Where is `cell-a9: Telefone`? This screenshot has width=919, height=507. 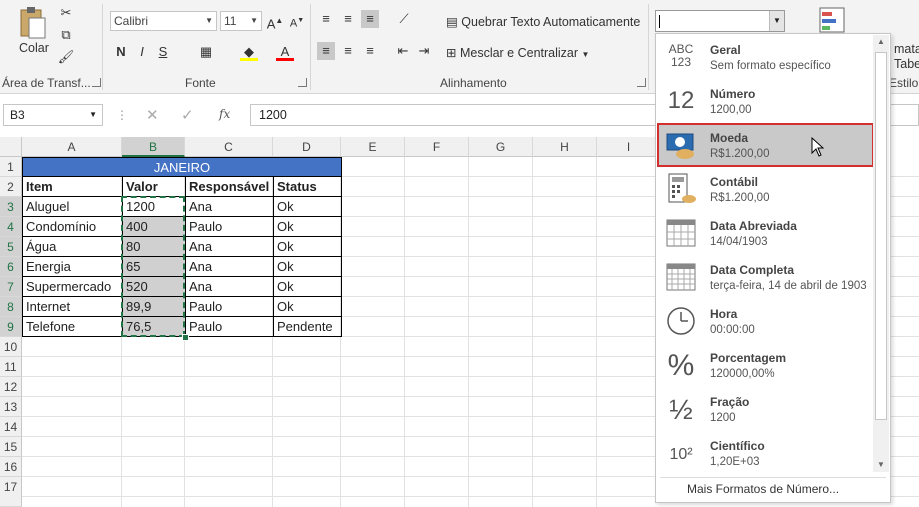 cell-a9: Telefone is located at coordinates (72, 327).